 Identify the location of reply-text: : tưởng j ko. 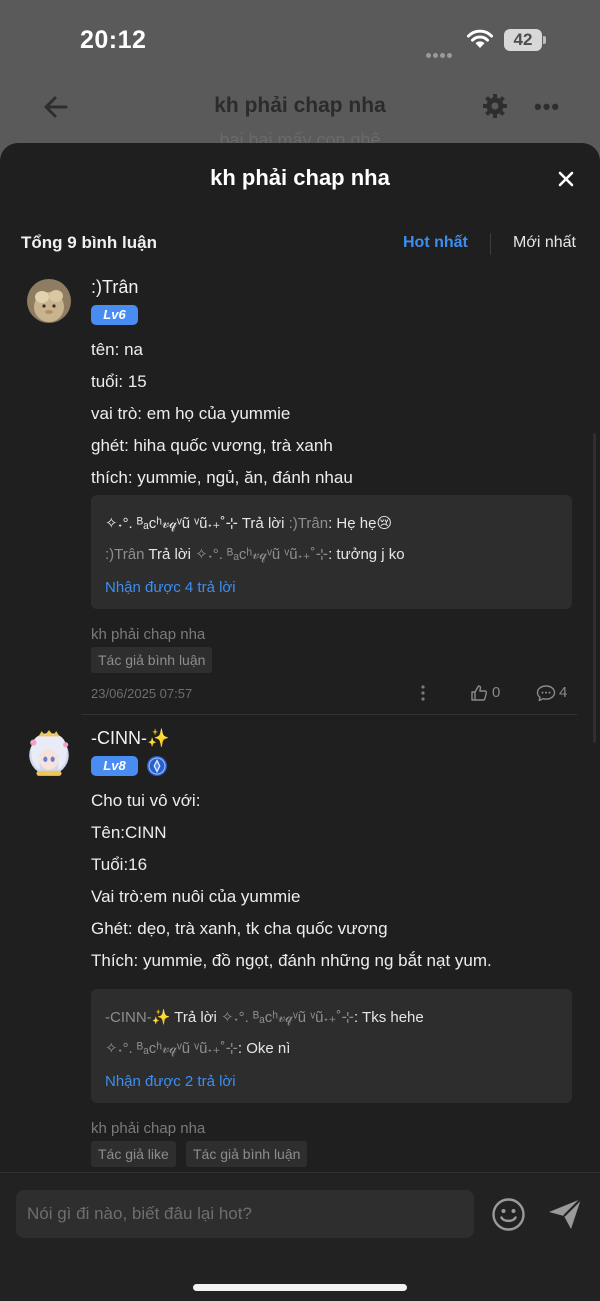
(366, 554).